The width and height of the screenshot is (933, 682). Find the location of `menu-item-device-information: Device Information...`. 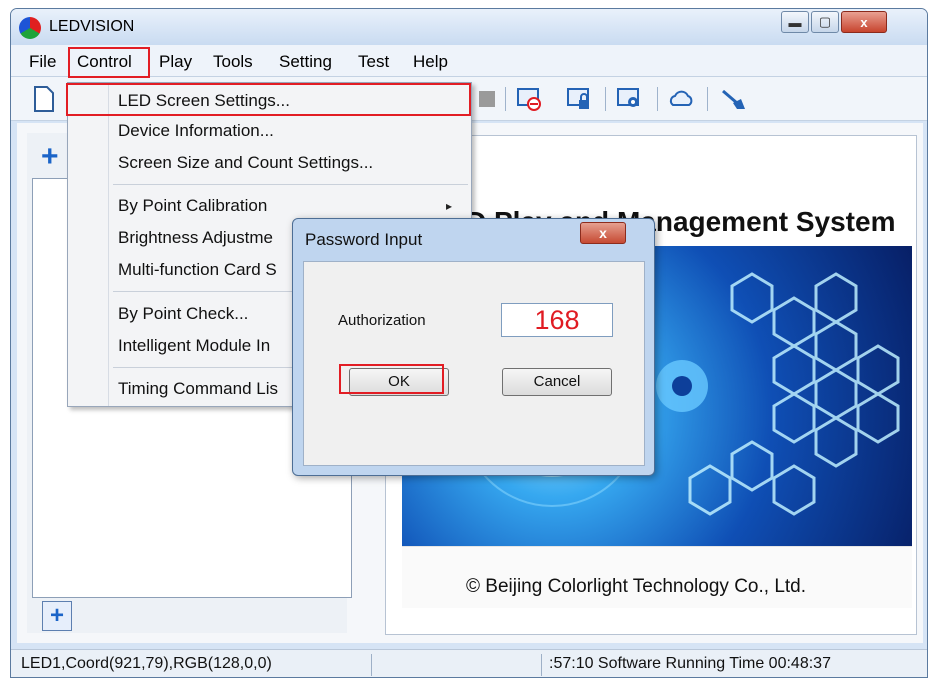

menu-item-device-information: Device Information... is located at coordinates (196, 131).